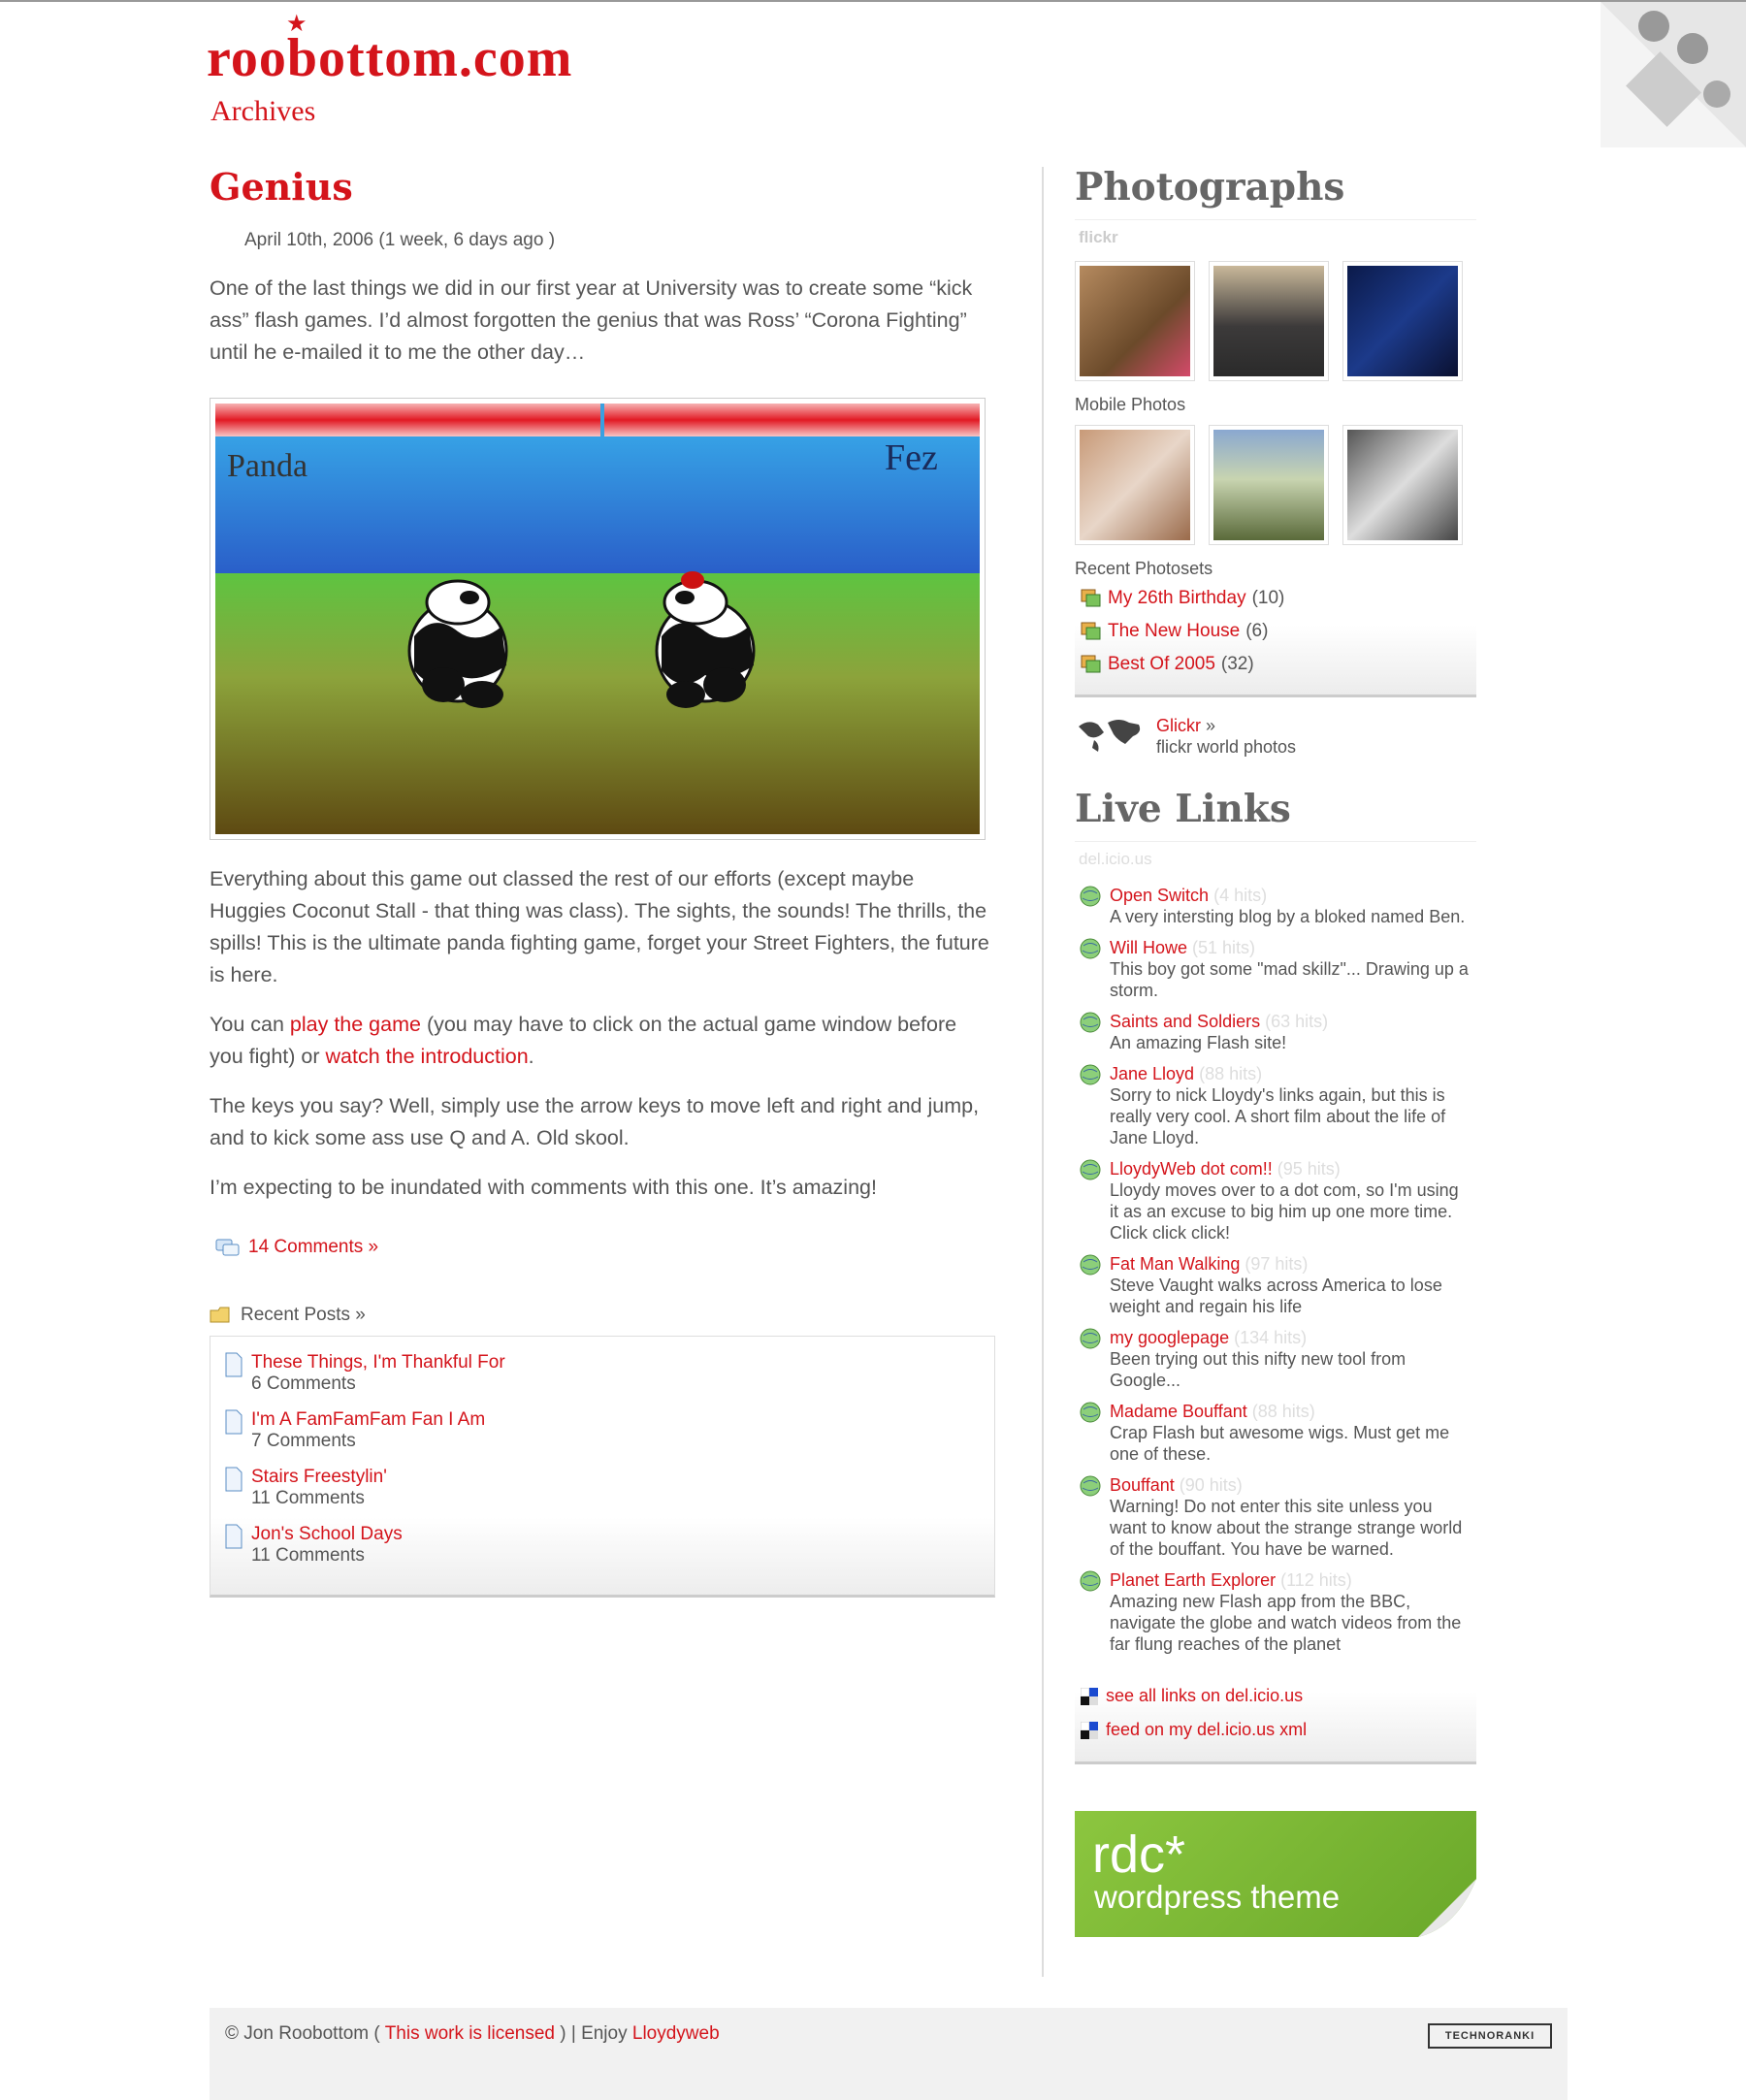  I want to click on rdc-theme-banner: rdc* wordpress theme, so click(1275, 1874).